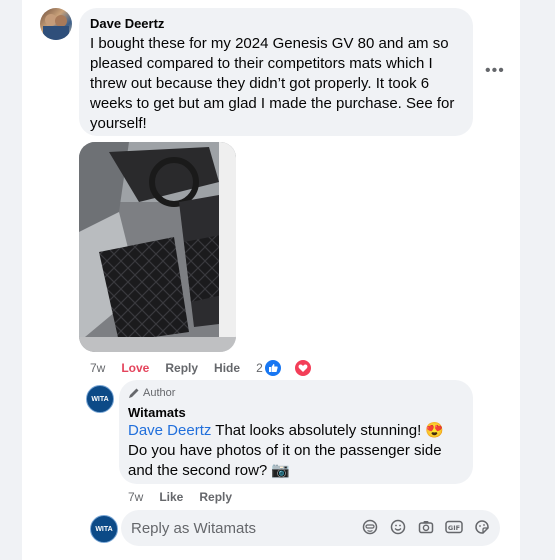  I want to click on like-icon, so click(272, 368).